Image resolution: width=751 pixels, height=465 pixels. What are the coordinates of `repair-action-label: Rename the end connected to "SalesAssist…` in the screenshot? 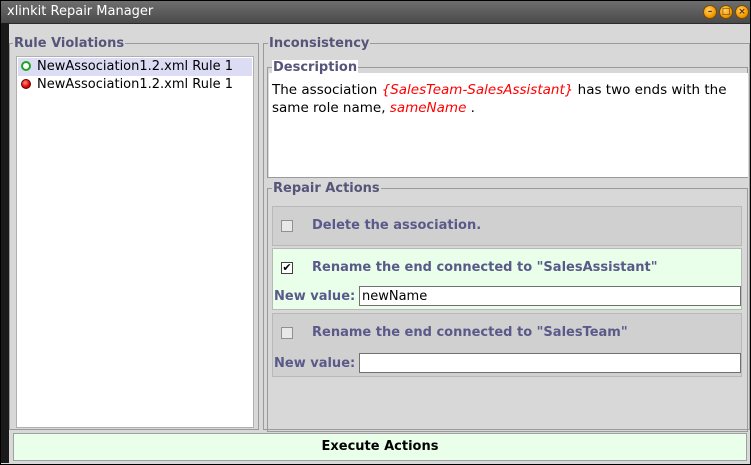 It's located at (485, 267).